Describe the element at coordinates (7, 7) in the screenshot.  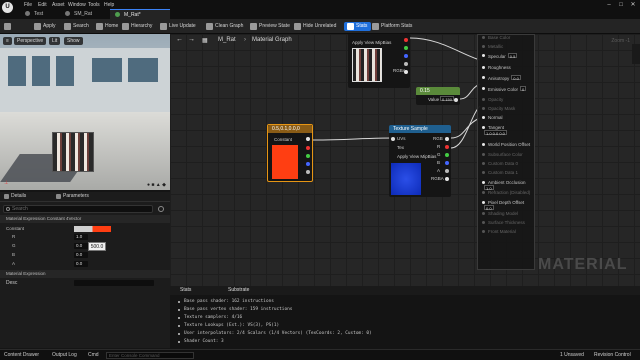
I see `engine-logo-icon: U` at that location.